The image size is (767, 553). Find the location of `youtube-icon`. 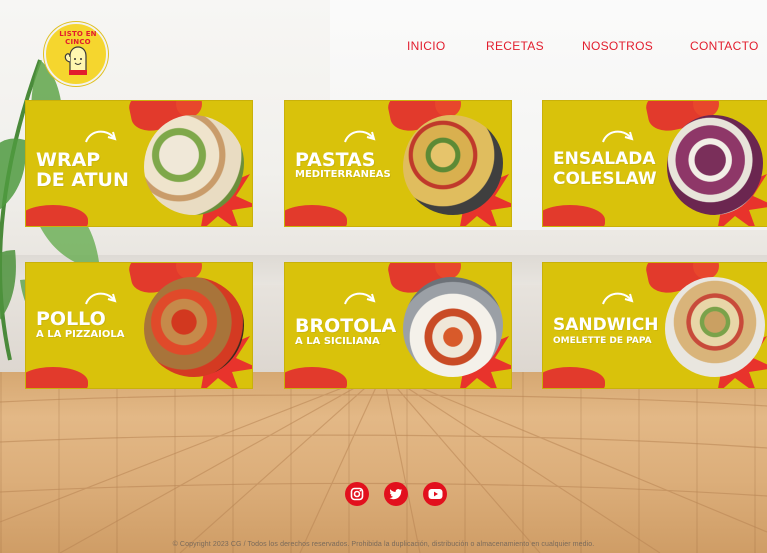

youtube-icon is located at coordinates (435, 494).